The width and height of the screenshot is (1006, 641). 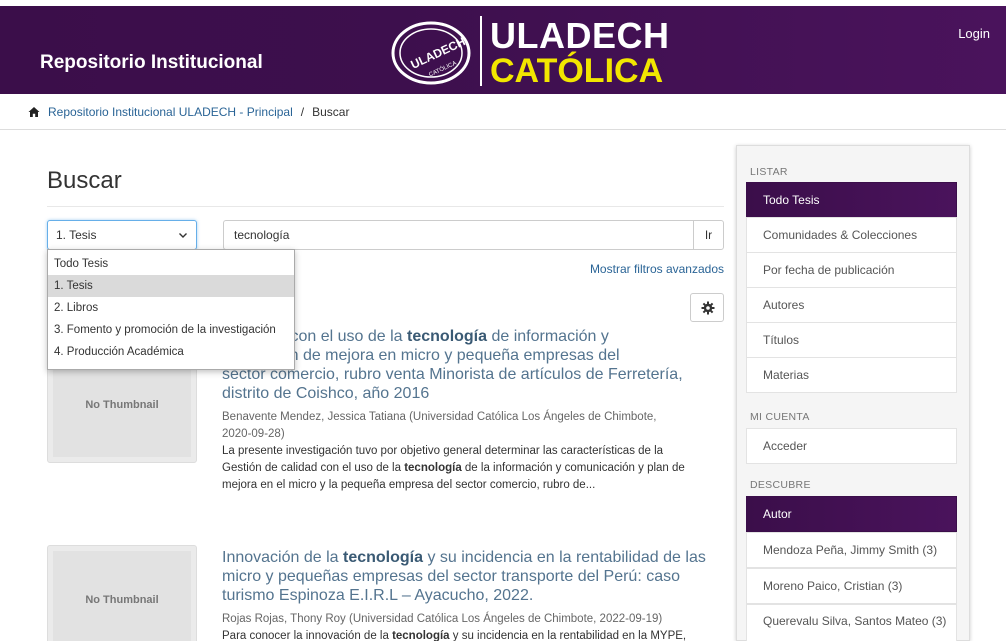 I want to click on title-text: Innovación de la, so click(x=282, y=557).